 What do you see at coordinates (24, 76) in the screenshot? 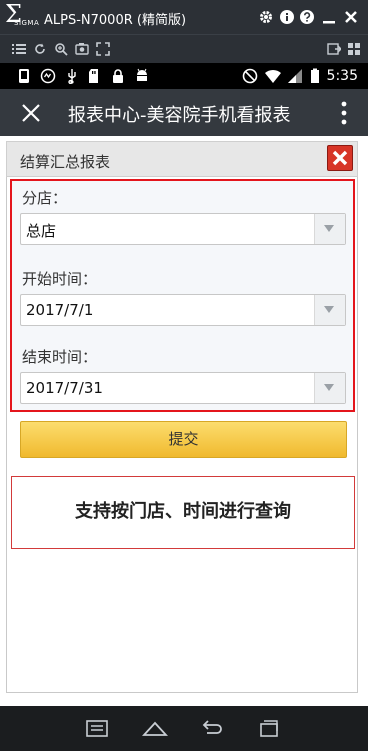
I see `phone-icon` at bounding box center [24, 76].